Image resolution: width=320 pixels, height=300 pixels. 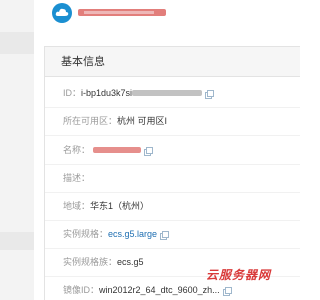 What do you see at coordinates (72, 93) in the screenshot?
I see `id-label: ID：` at bounding box center [72, 93].